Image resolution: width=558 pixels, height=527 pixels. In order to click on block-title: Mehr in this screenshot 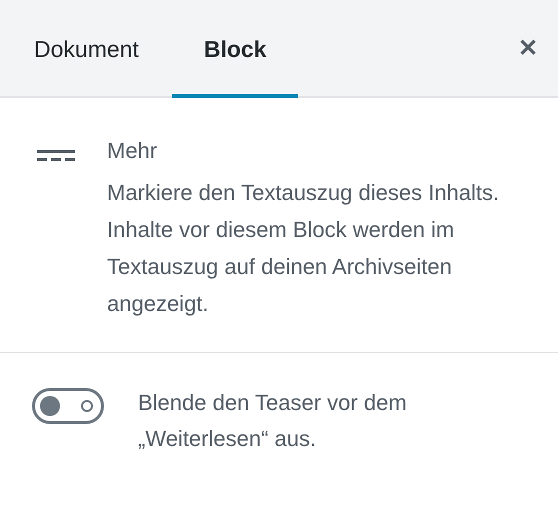, I will do `click(132, 151)`.